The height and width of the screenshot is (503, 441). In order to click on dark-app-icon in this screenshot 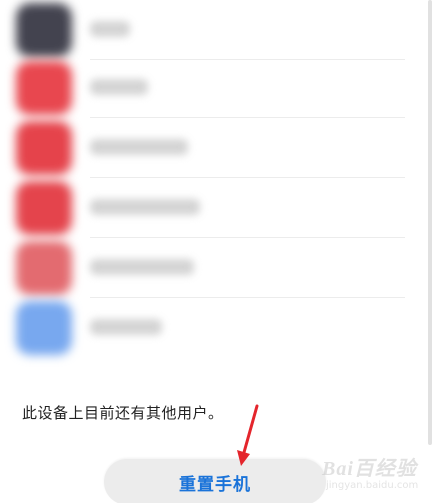, I will do `click(44, 30)`.